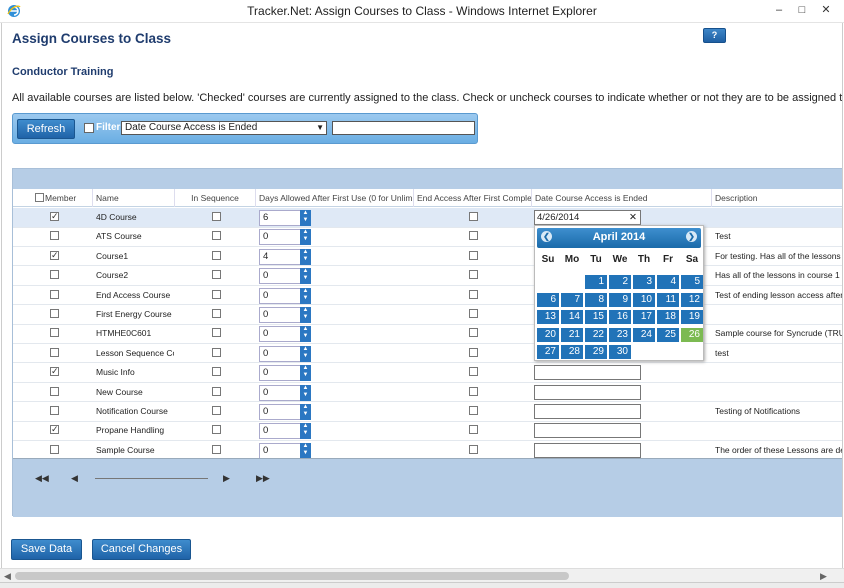  Describe the element at coordinates (620, 352) in the screenshot. I see `calendar-day: 30` at that location.